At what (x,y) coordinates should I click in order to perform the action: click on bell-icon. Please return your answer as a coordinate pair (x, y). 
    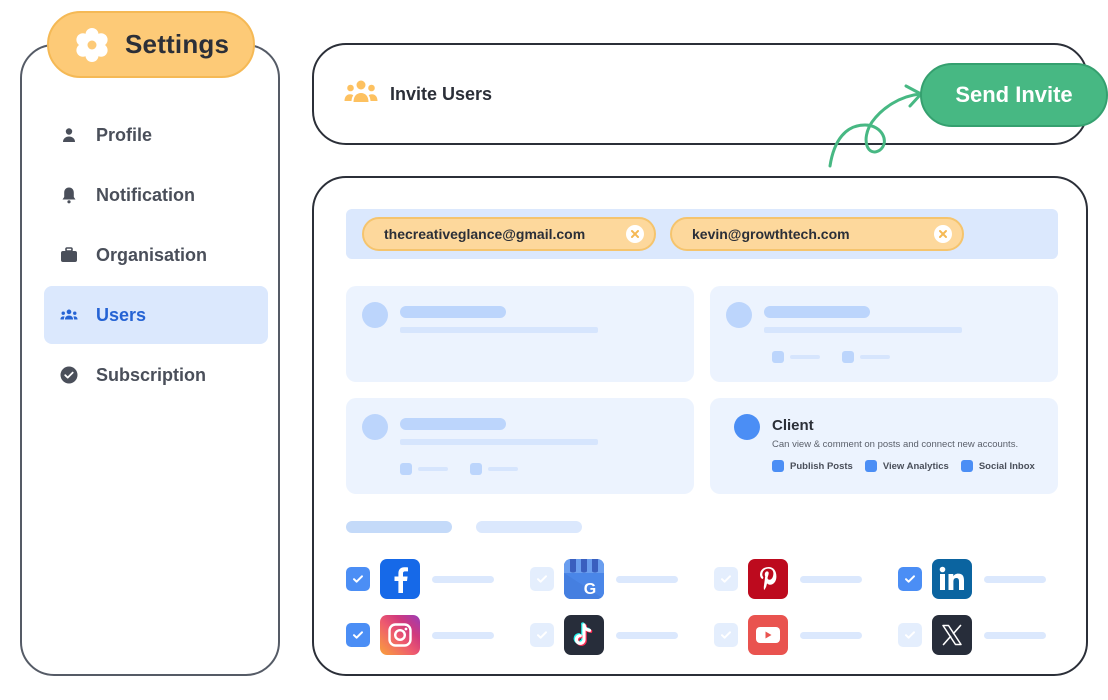
    Looking at the image, I should click on (69, 195).